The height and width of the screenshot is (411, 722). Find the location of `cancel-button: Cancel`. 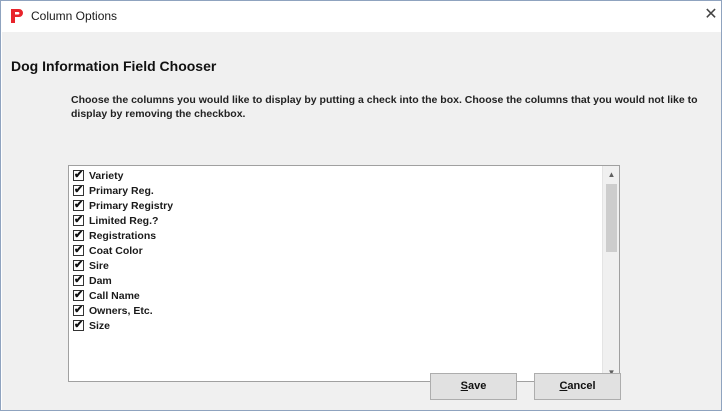

cancel-button: Cancel is located at coordinates (577, 386).